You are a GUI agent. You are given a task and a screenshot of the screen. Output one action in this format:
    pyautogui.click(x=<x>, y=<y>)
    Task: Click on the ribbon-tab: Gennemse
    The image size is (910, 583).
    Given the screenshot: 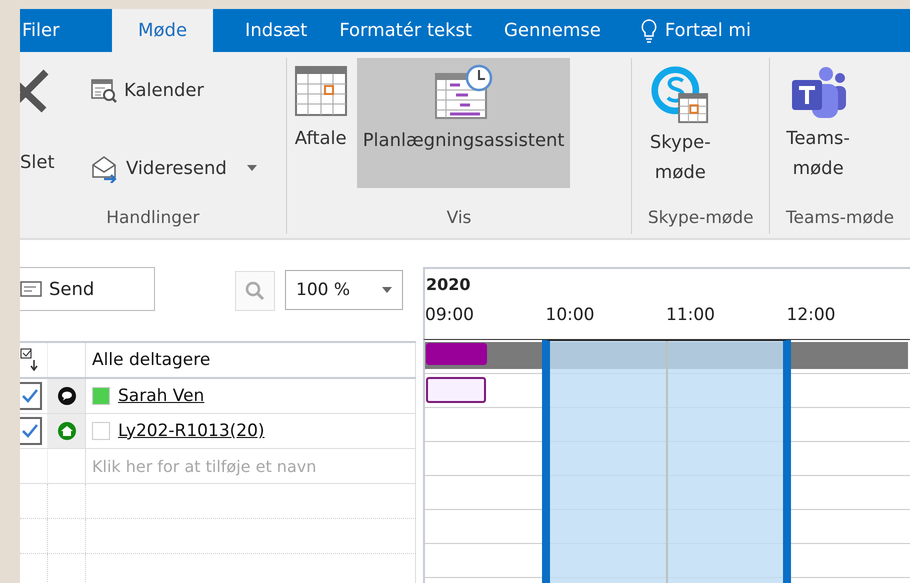 What is the action you would take?
    pyautogui.click(x=551, y=30)
    